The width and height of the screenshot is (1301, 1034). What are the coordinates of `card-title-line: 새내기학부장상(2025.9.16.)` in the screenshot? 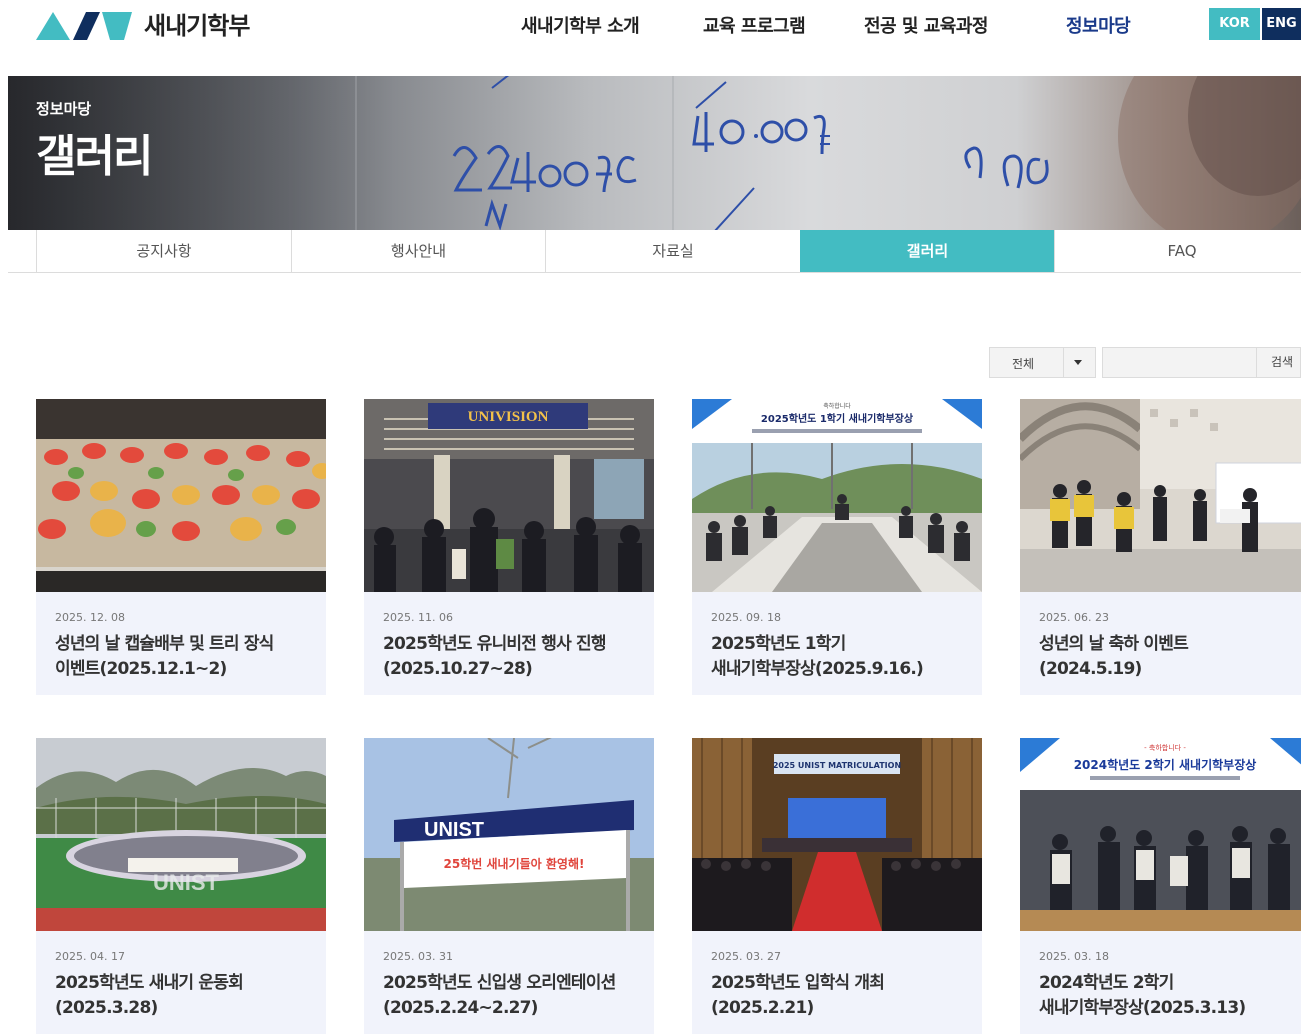 It's located at (817, 669).